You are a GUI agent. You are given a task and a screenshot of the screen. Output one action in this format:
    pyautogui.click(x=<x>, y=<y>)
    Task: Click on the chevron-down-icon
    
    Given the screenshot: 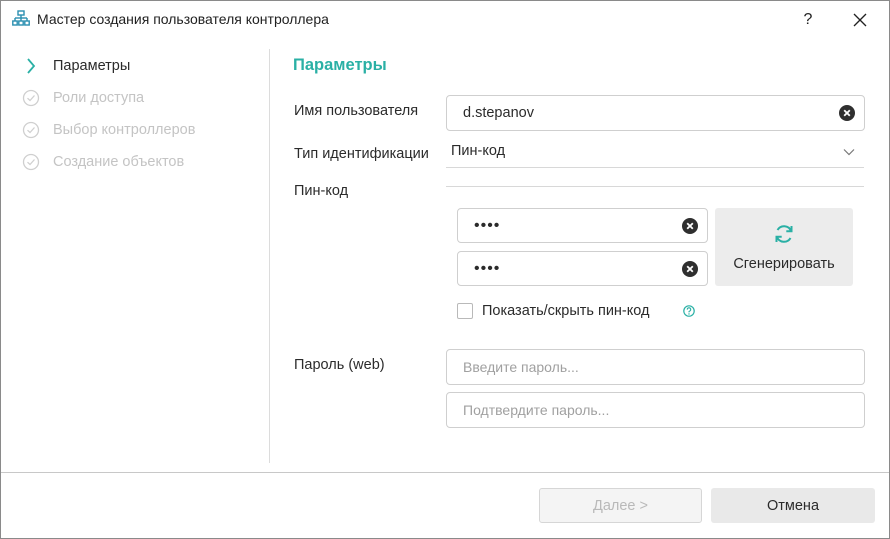 What is the action you would take?
    pyautogui.click(x=849, y=152)
    